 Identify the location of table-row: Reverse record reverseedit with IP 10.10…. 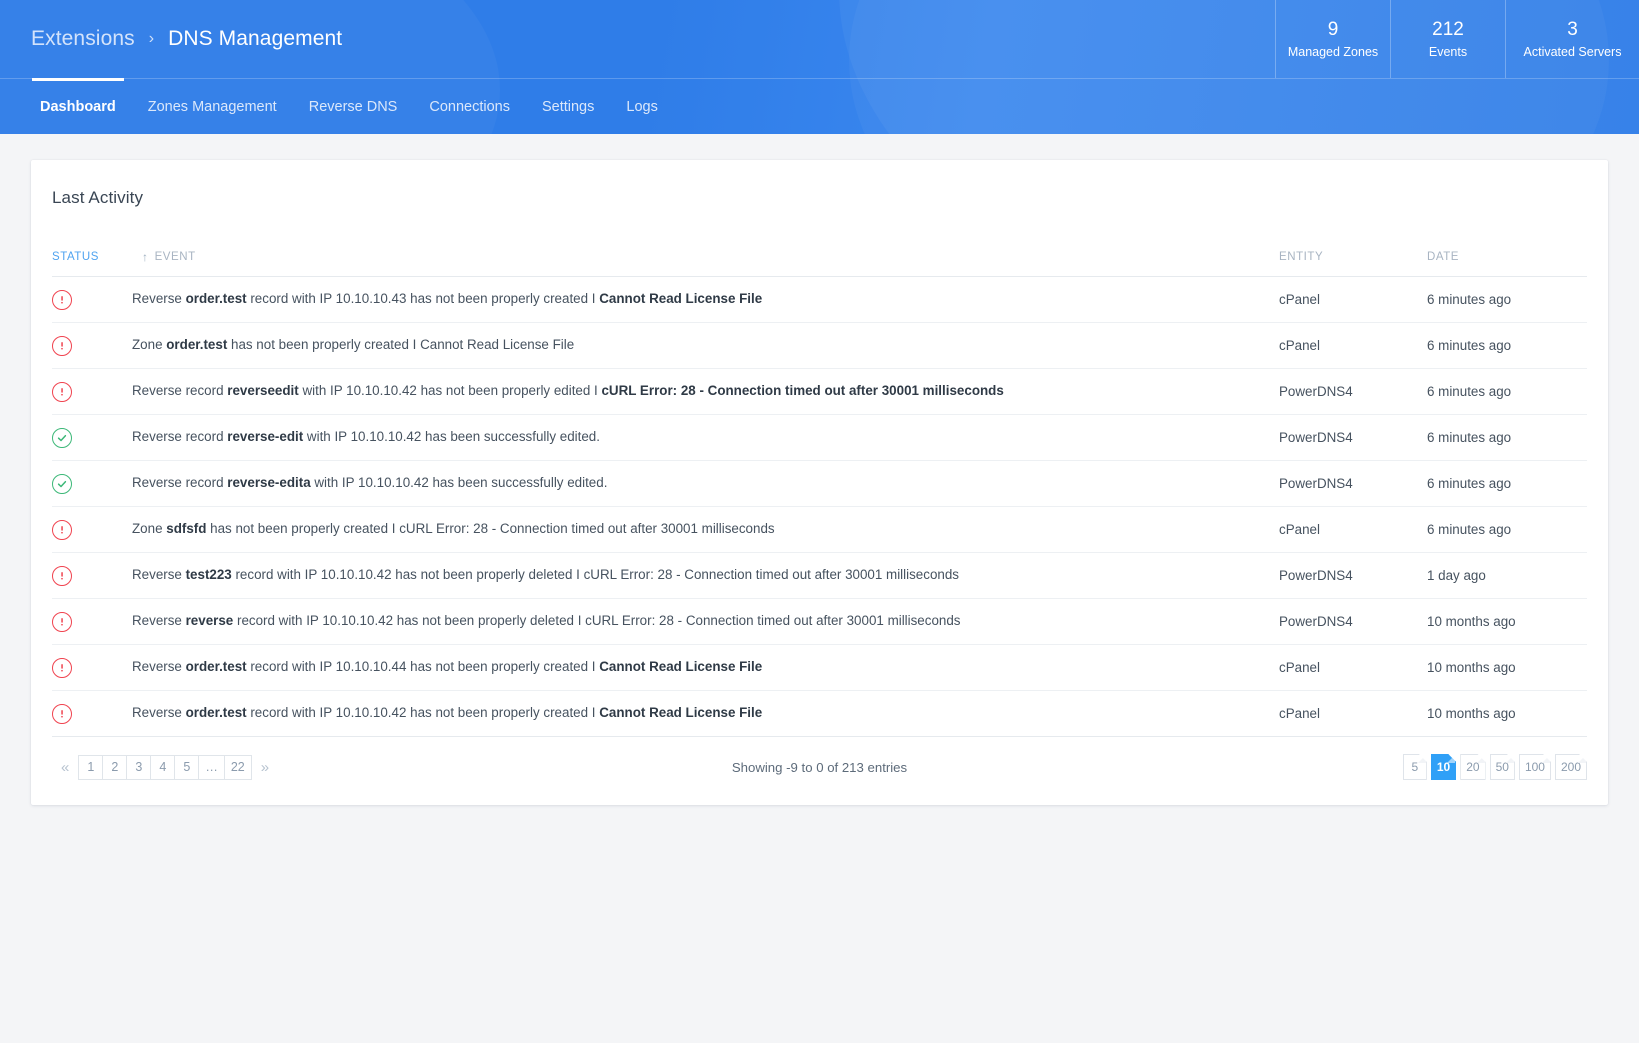
(819, 391).